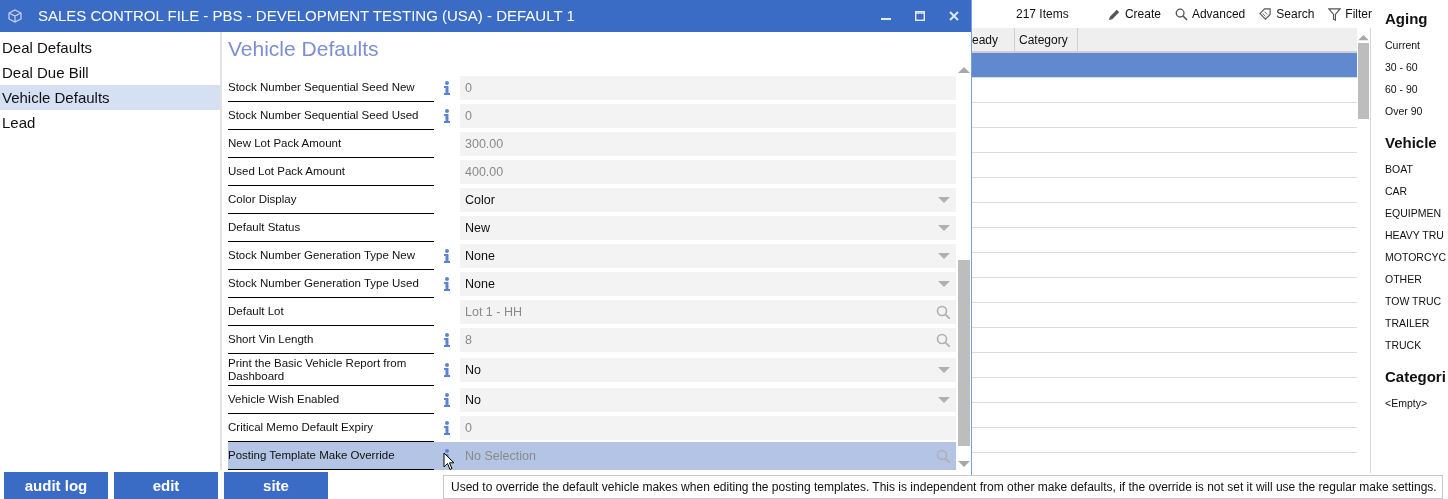 The width and height of the screenshot is (1448, 499). I want to click on setting-row: Posting Template Make Override No Selection, so click(592, 456).